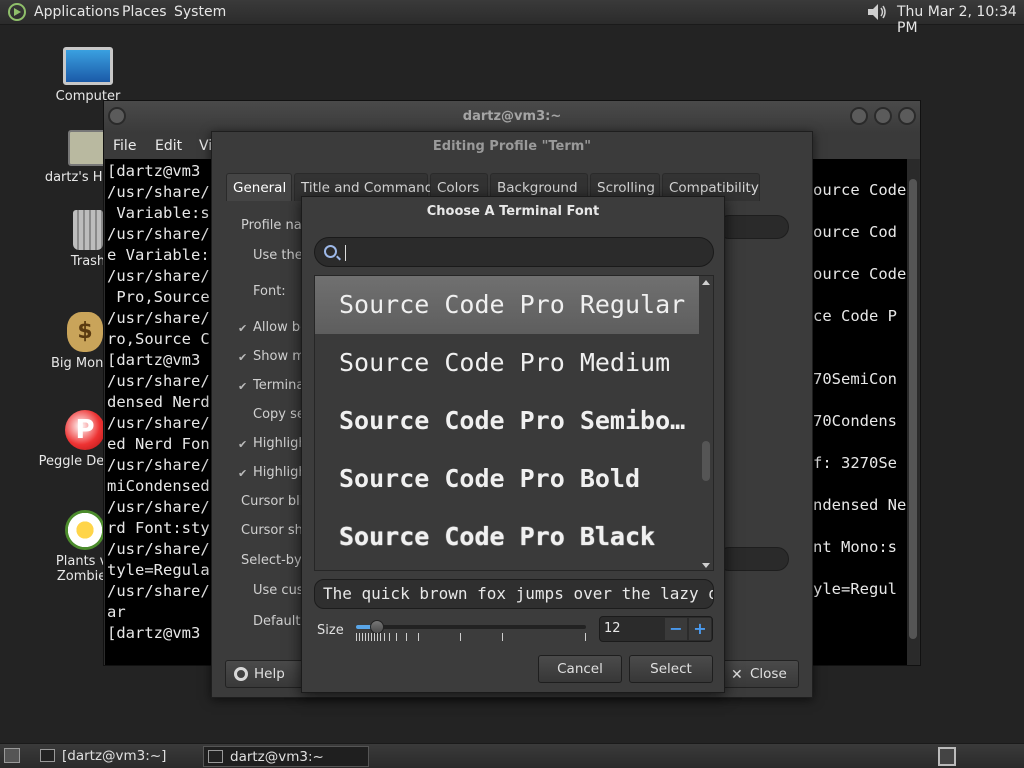  What do you see at coordinates (277, 757) in the screenshot?
I see `task-label: dartz@vm3:~` at bounding box center [277, 757].